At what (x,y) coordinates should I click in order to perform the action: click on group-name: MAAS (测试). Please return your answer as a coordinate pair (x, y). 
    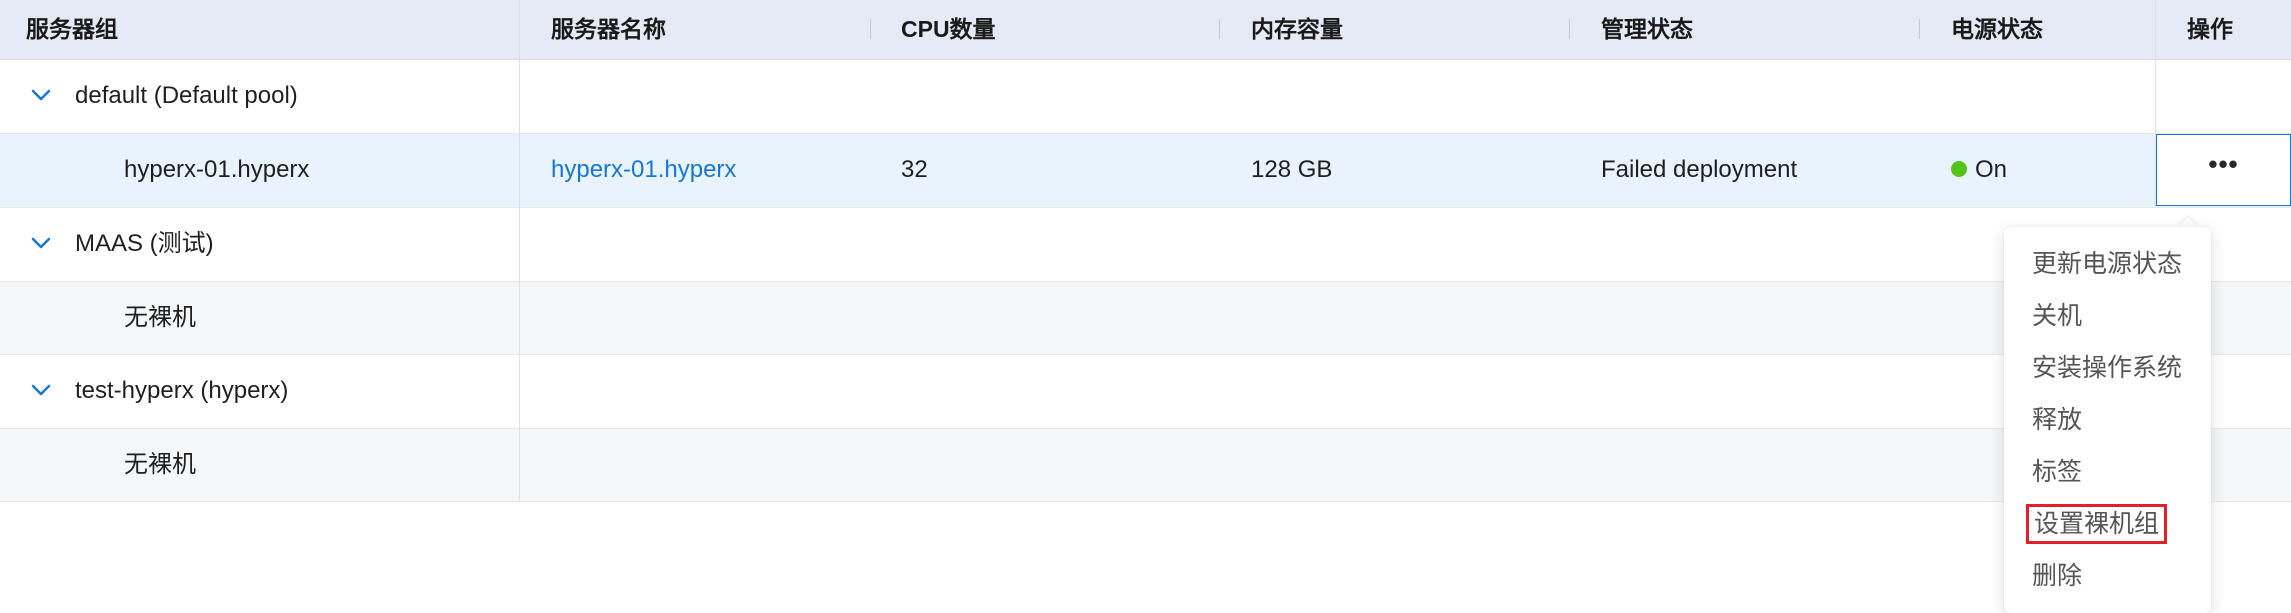
    Looking at the image, I should click on (144, 243).